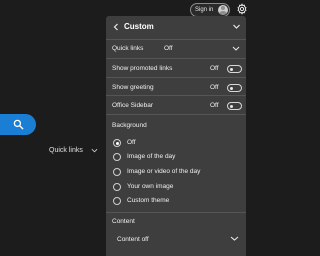 Image resolution: width=320 pixels, height=256 pixels. I want to click on radio-label: Image or video of the day, so click(164, 171).